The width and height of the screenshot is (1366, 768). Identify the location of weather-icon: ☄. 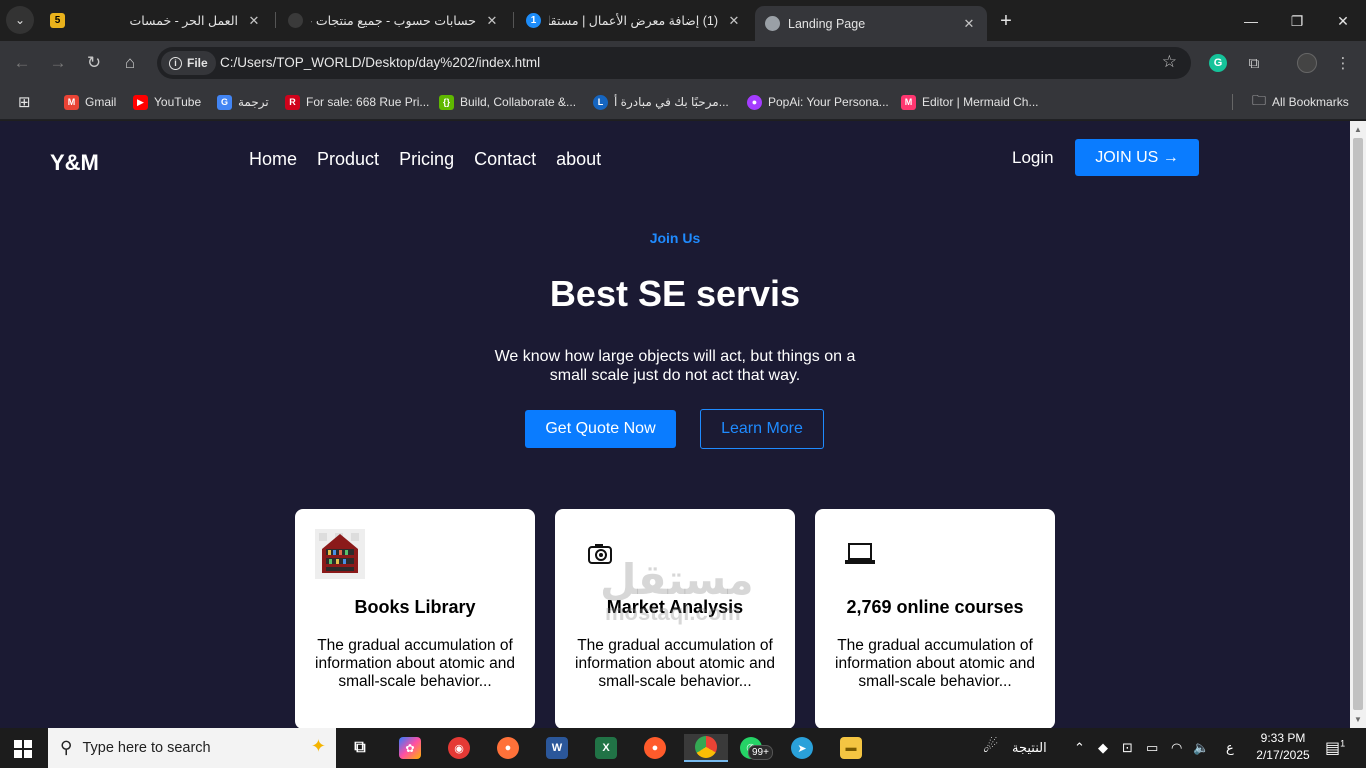
(990, 747).